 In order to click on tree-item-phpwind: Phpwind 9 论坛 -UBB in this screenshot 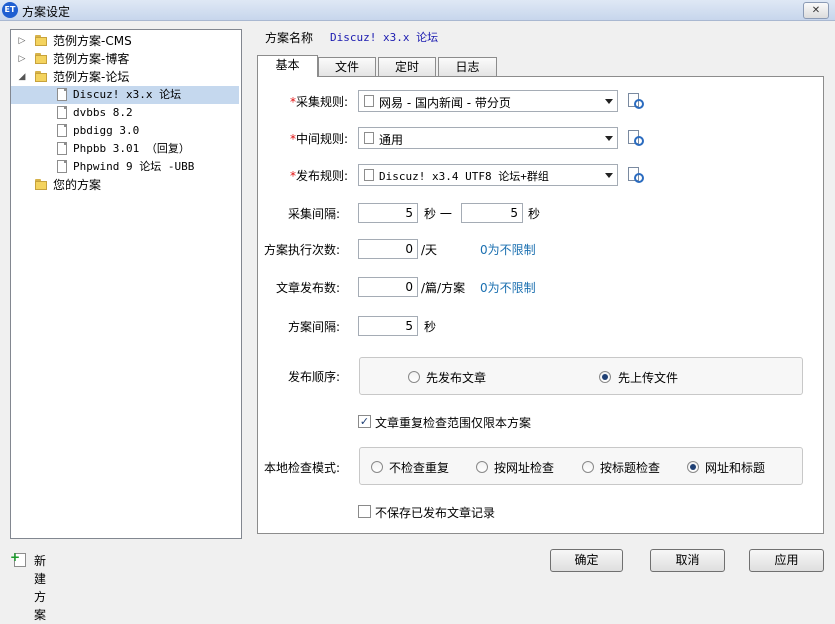, I will do `click(125, 167)`.